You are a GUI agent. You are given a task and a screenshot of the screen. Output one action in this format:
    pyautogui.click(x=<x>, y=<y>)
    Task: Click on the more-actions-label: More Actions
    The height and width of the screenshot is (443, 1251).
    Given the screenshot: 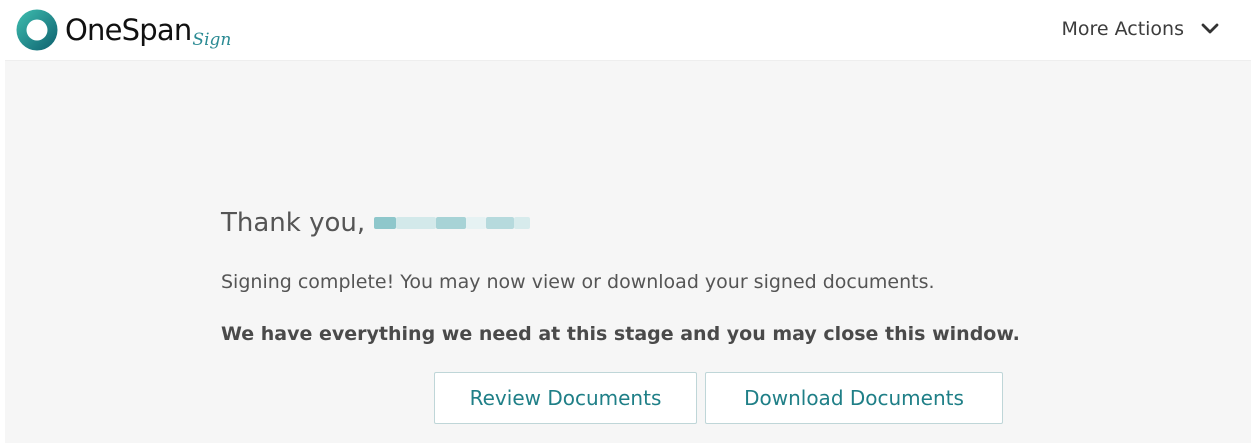 What is the action you would take?
    pyautogui.click(x=1122, y=29)
    